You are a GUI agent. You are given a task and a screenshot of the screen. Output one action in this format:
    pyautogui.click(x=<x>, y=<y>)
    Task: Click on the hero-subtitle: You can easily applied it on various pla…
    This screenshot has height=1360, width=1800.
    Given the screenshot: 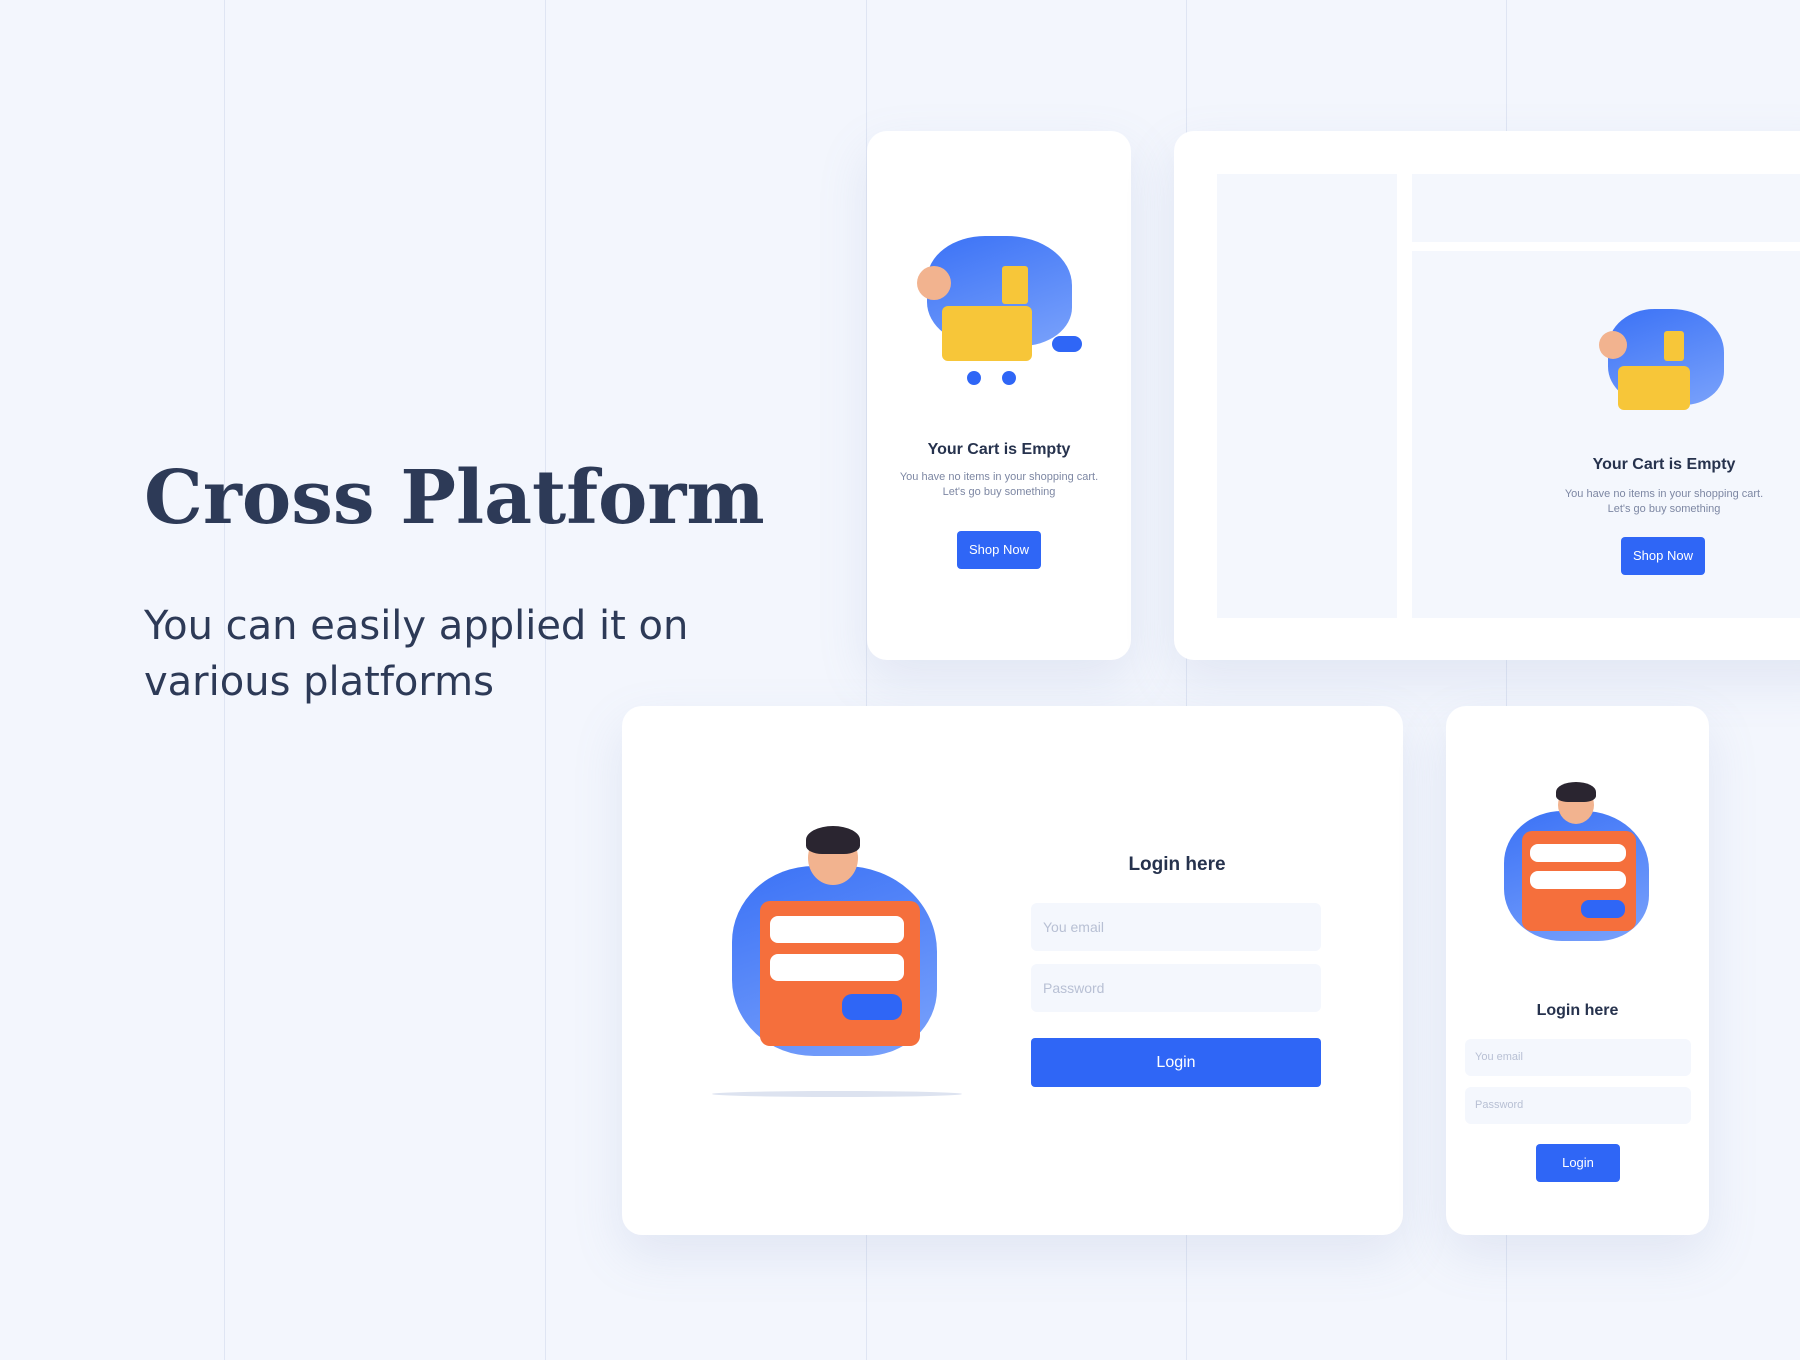 What is the action you would take?
    pyautogui.click(x=416, y=654)
    